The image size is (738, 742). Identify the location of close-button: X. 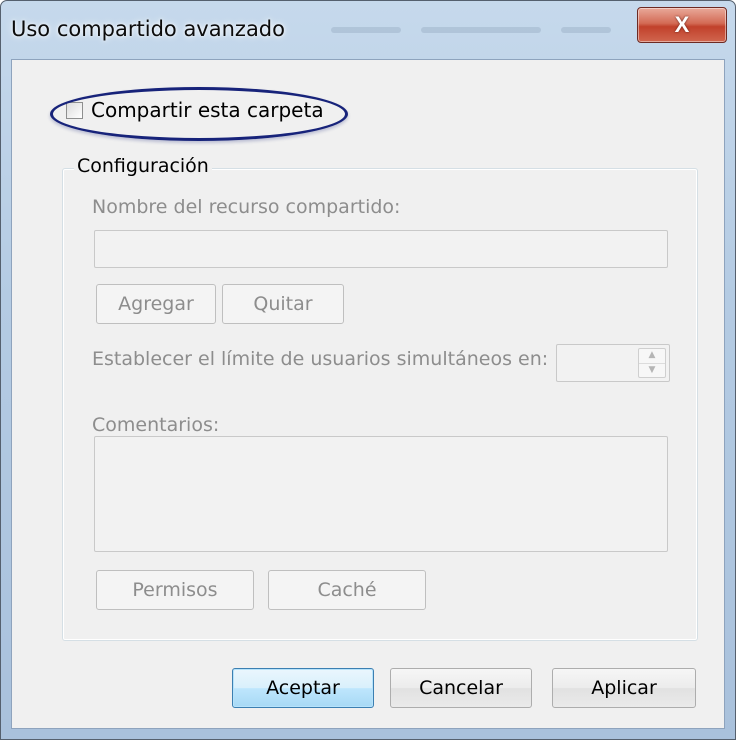
(682, 25).